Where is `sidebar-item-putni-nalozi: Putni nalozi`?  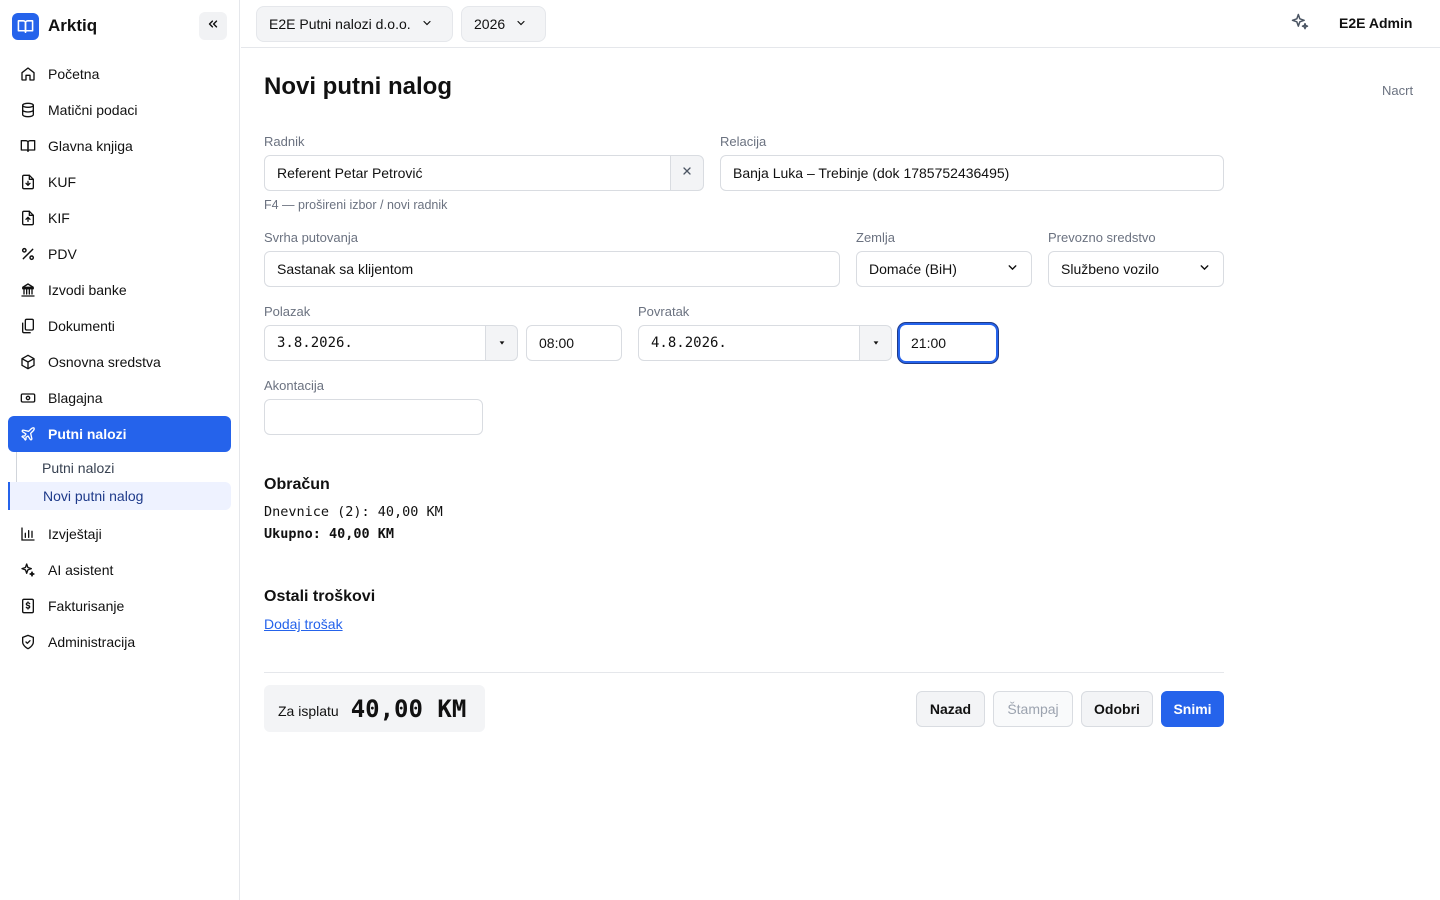 sidebar-item-putni-nalozi: Putni nalozi is located at coordinates (119, 434).